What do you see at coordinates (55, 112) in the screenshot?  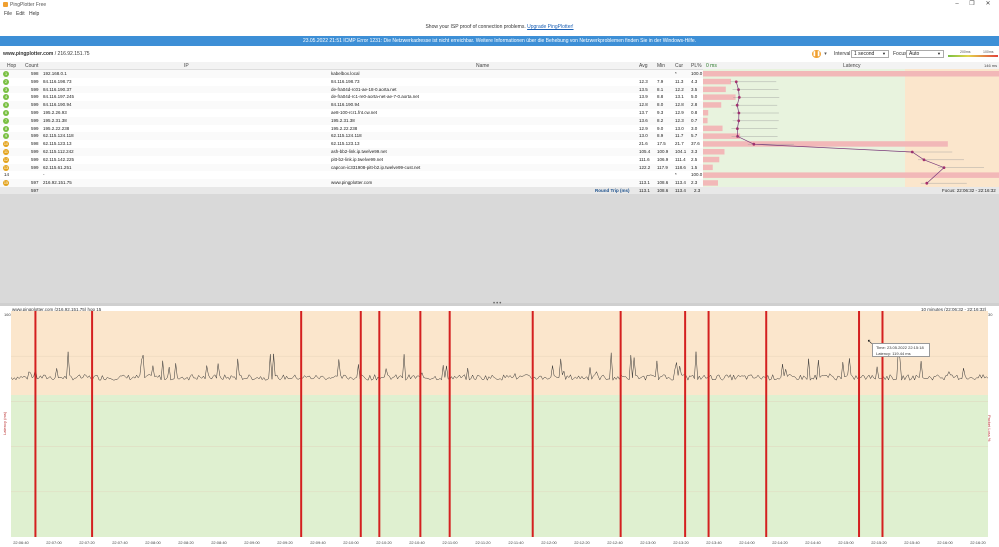 I see `cell-ip: 195.2.26.93` at bounding box center [55, 112].